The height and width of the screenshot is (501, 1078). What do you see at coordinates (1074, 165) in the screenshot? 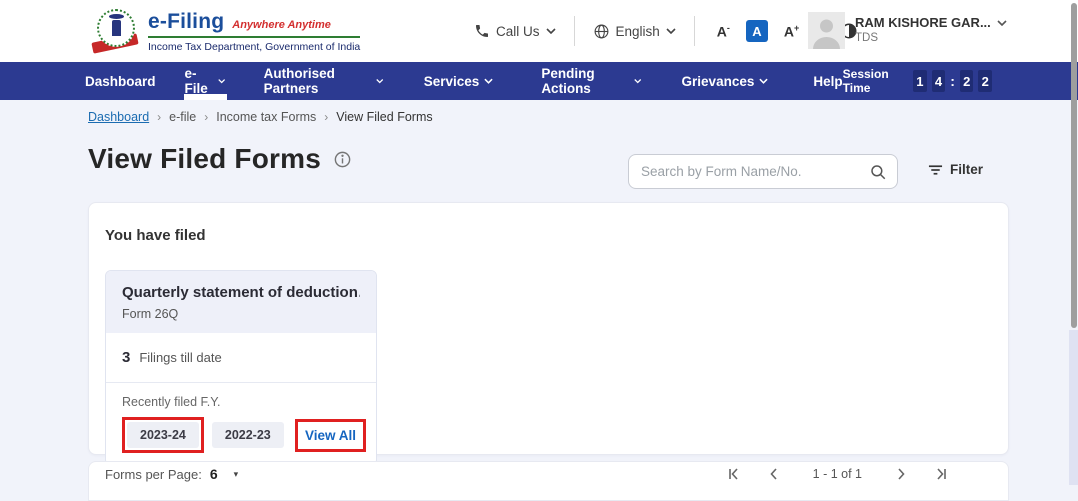
I see `scrollbar-thumb` at bounding box center [1074, 165].